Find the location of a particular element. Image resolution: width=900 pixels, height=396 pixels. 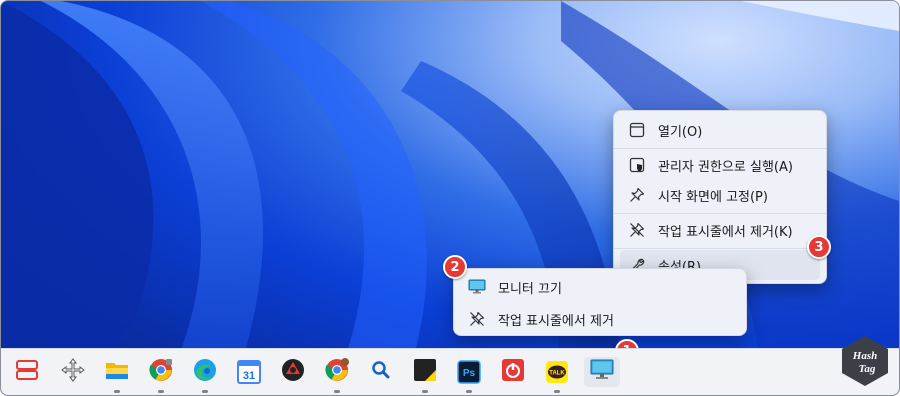

svg-text: Ps is located at coordinates (469, 373).